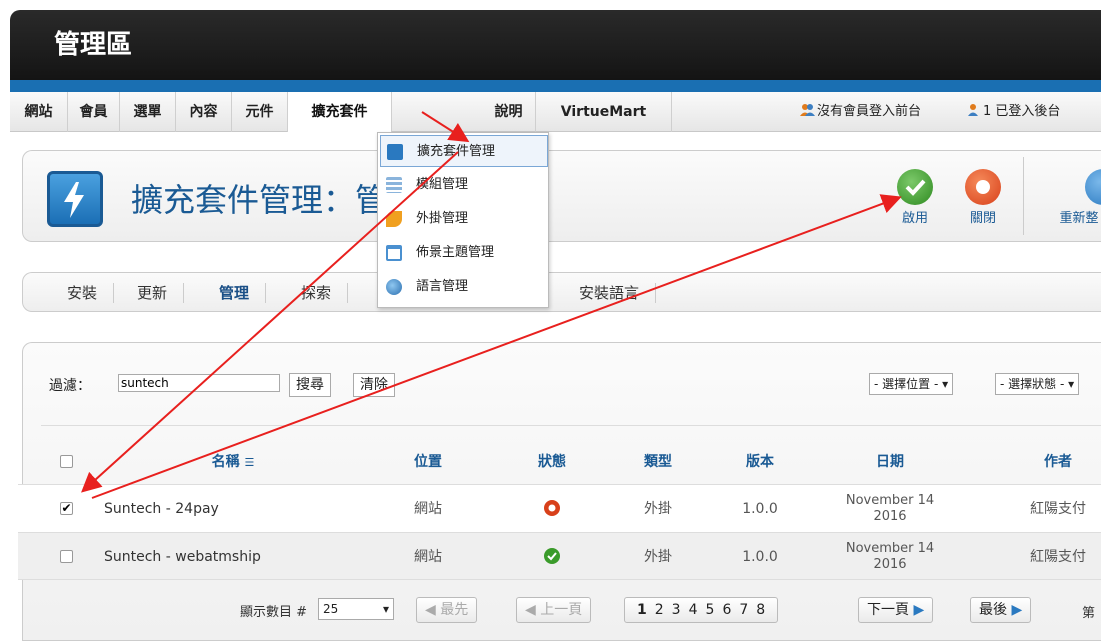 The height and width of the screenshot is (641, 1101). What do you see at coordinates (760, 610) in the screenshot?
I see `page-8: 8` at bounding box center [760, 610].